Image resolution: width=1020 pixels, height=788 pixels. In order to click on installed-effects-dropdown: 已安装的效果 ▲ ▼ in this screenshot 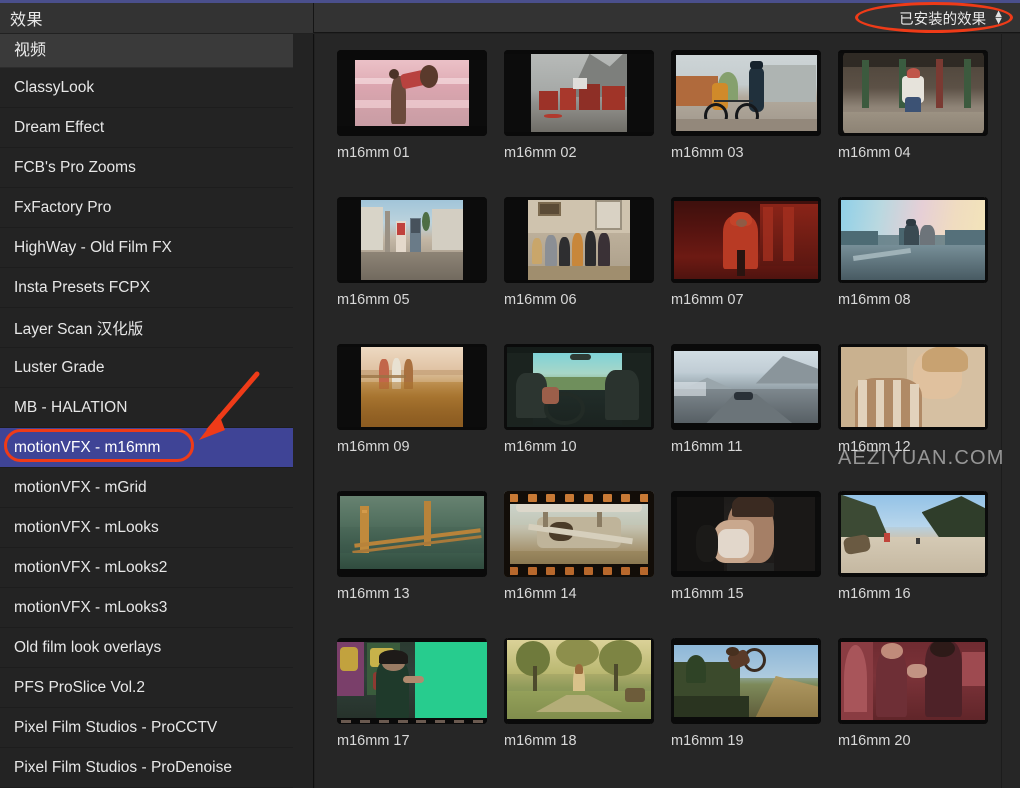, I will do `click(951, 18)`.